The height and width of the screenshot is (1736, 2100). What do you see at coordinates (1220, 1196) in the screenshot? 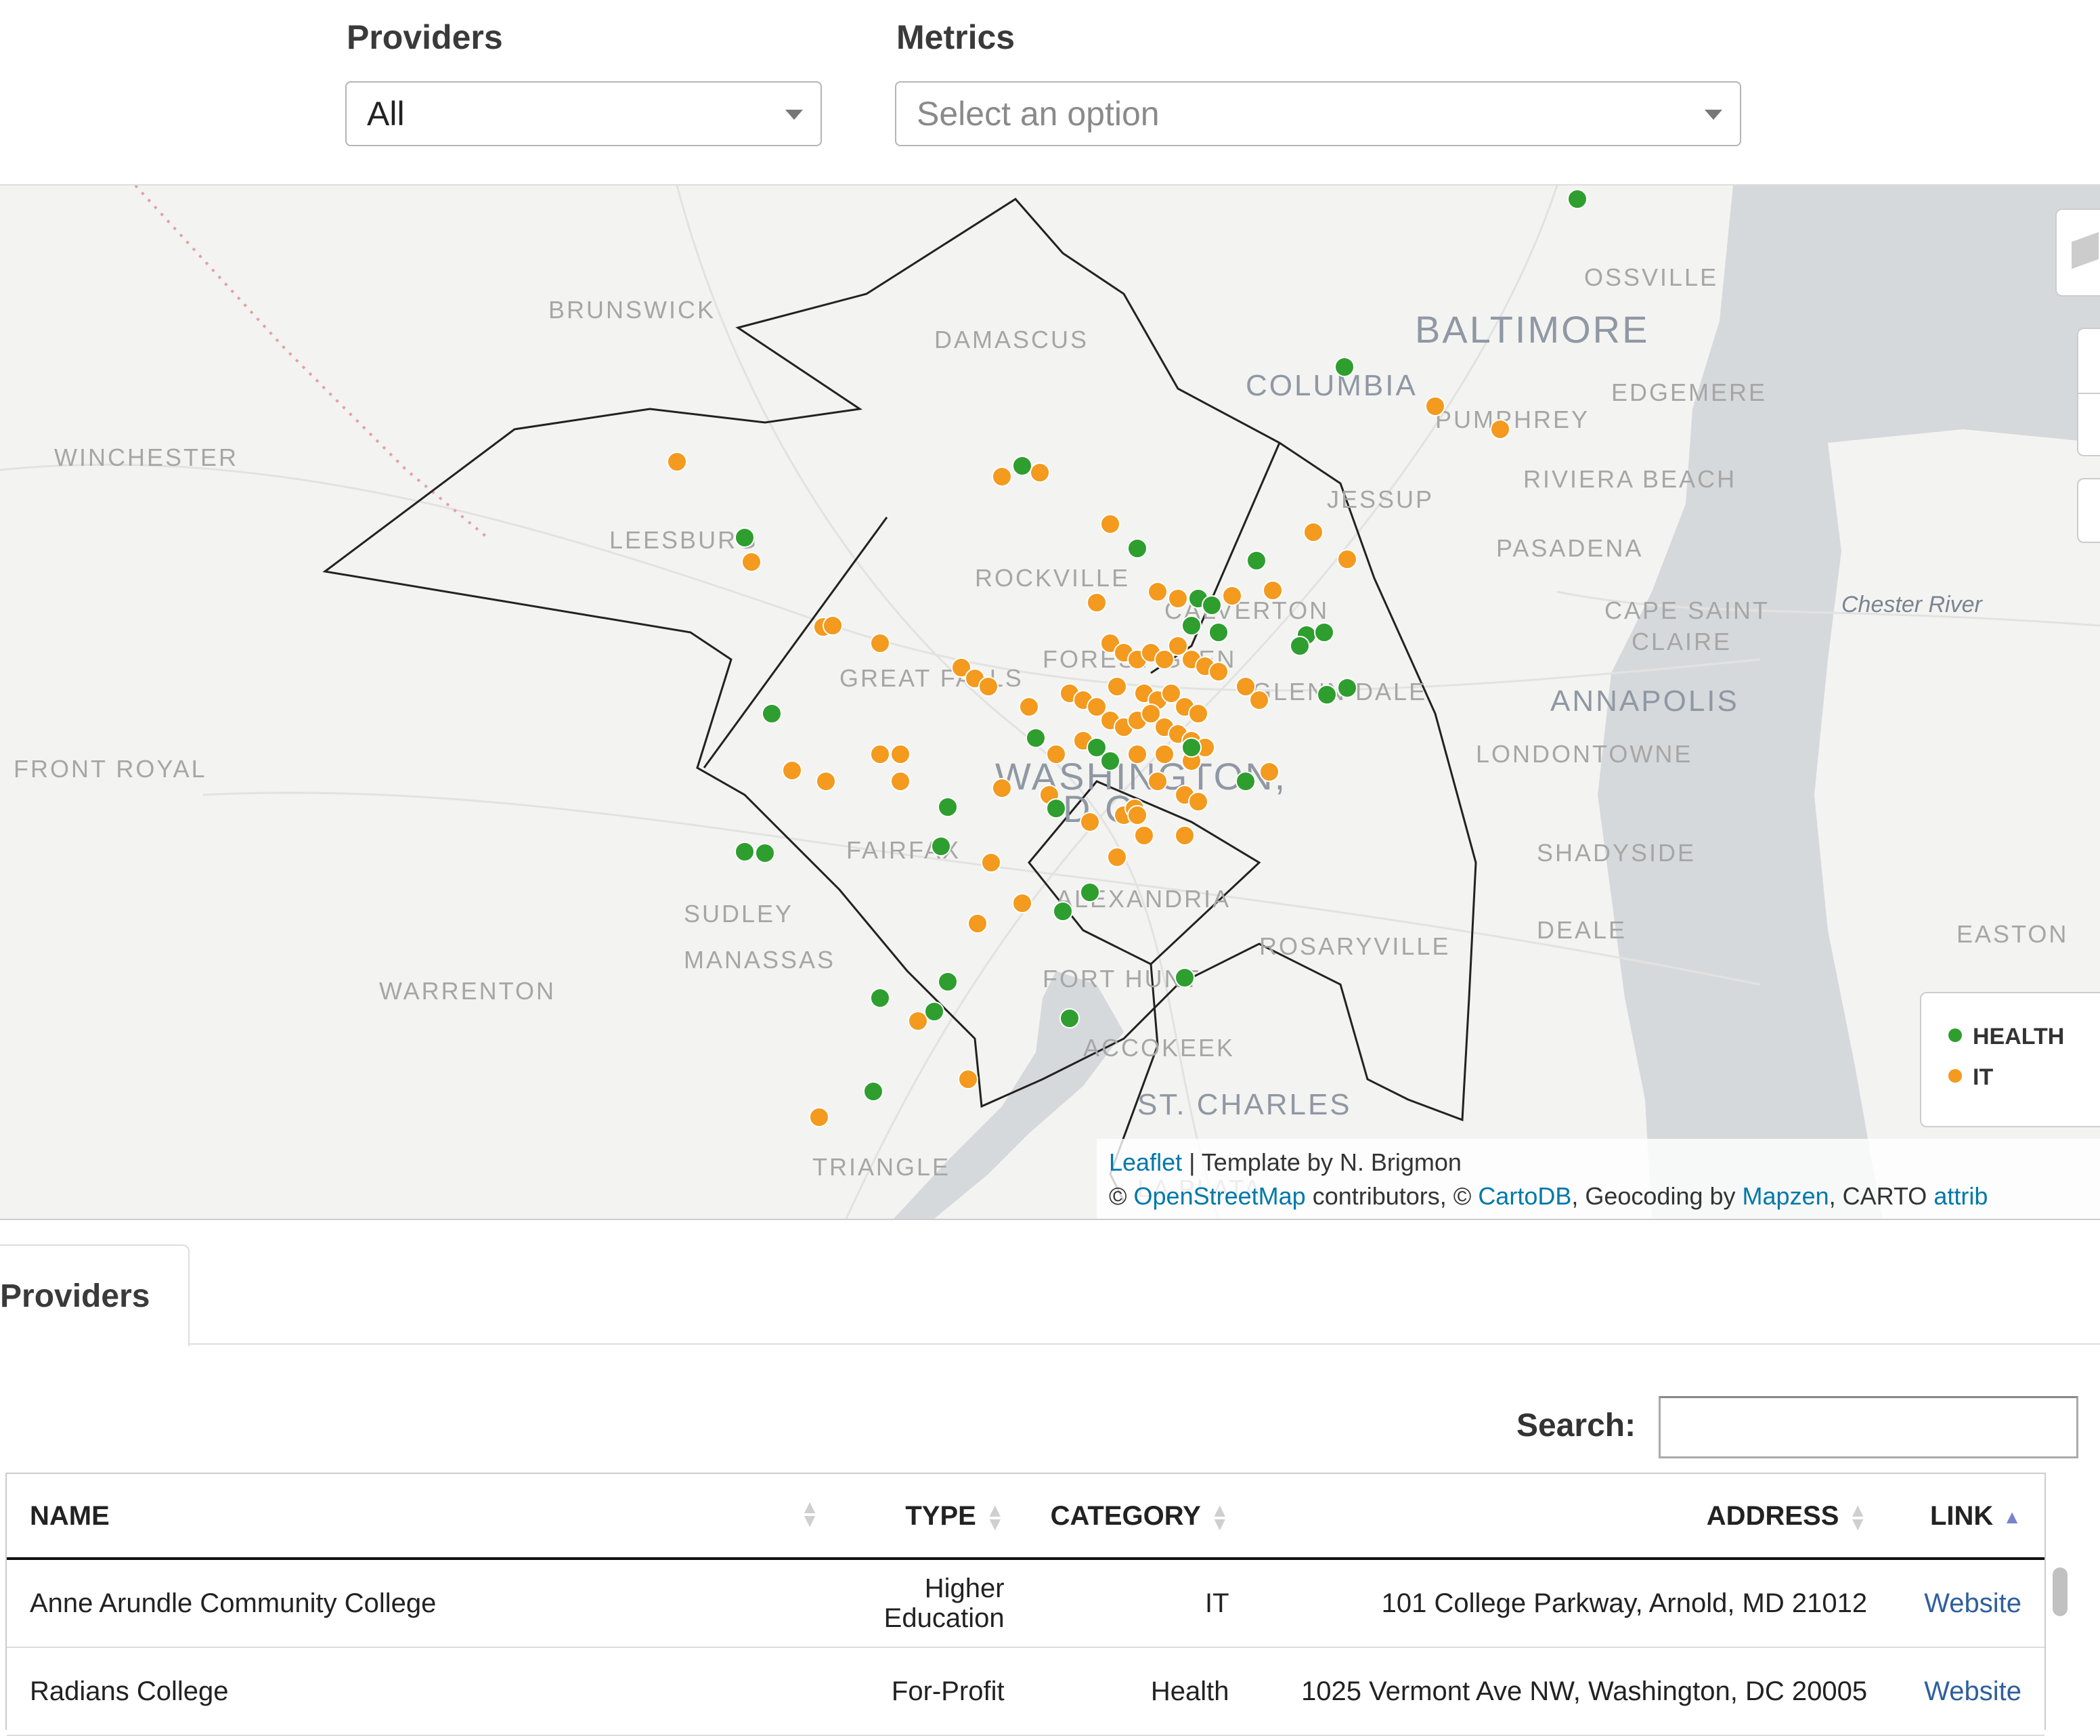
I see `osm-link: OpenStreetMap` at bounding box center [1220, 1196].